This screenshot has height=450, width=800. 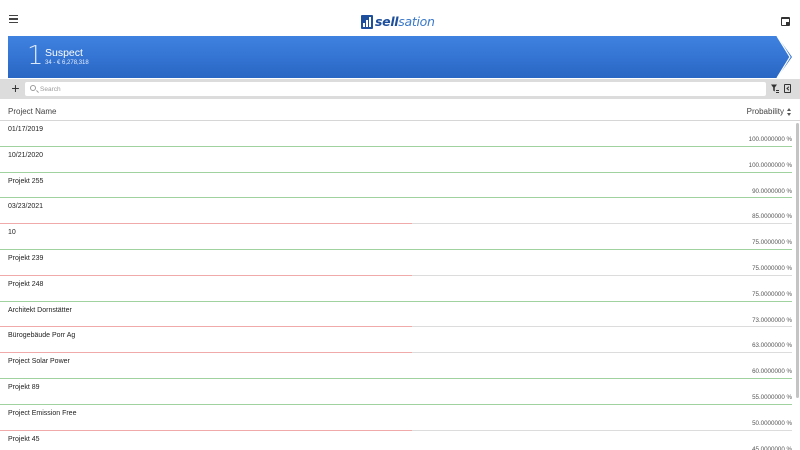 What do you see at coordinates (400, 392) in the screenshot?
I see `table-row: Projekt 89 55.0000000 %` at bounding box center [400, 392].